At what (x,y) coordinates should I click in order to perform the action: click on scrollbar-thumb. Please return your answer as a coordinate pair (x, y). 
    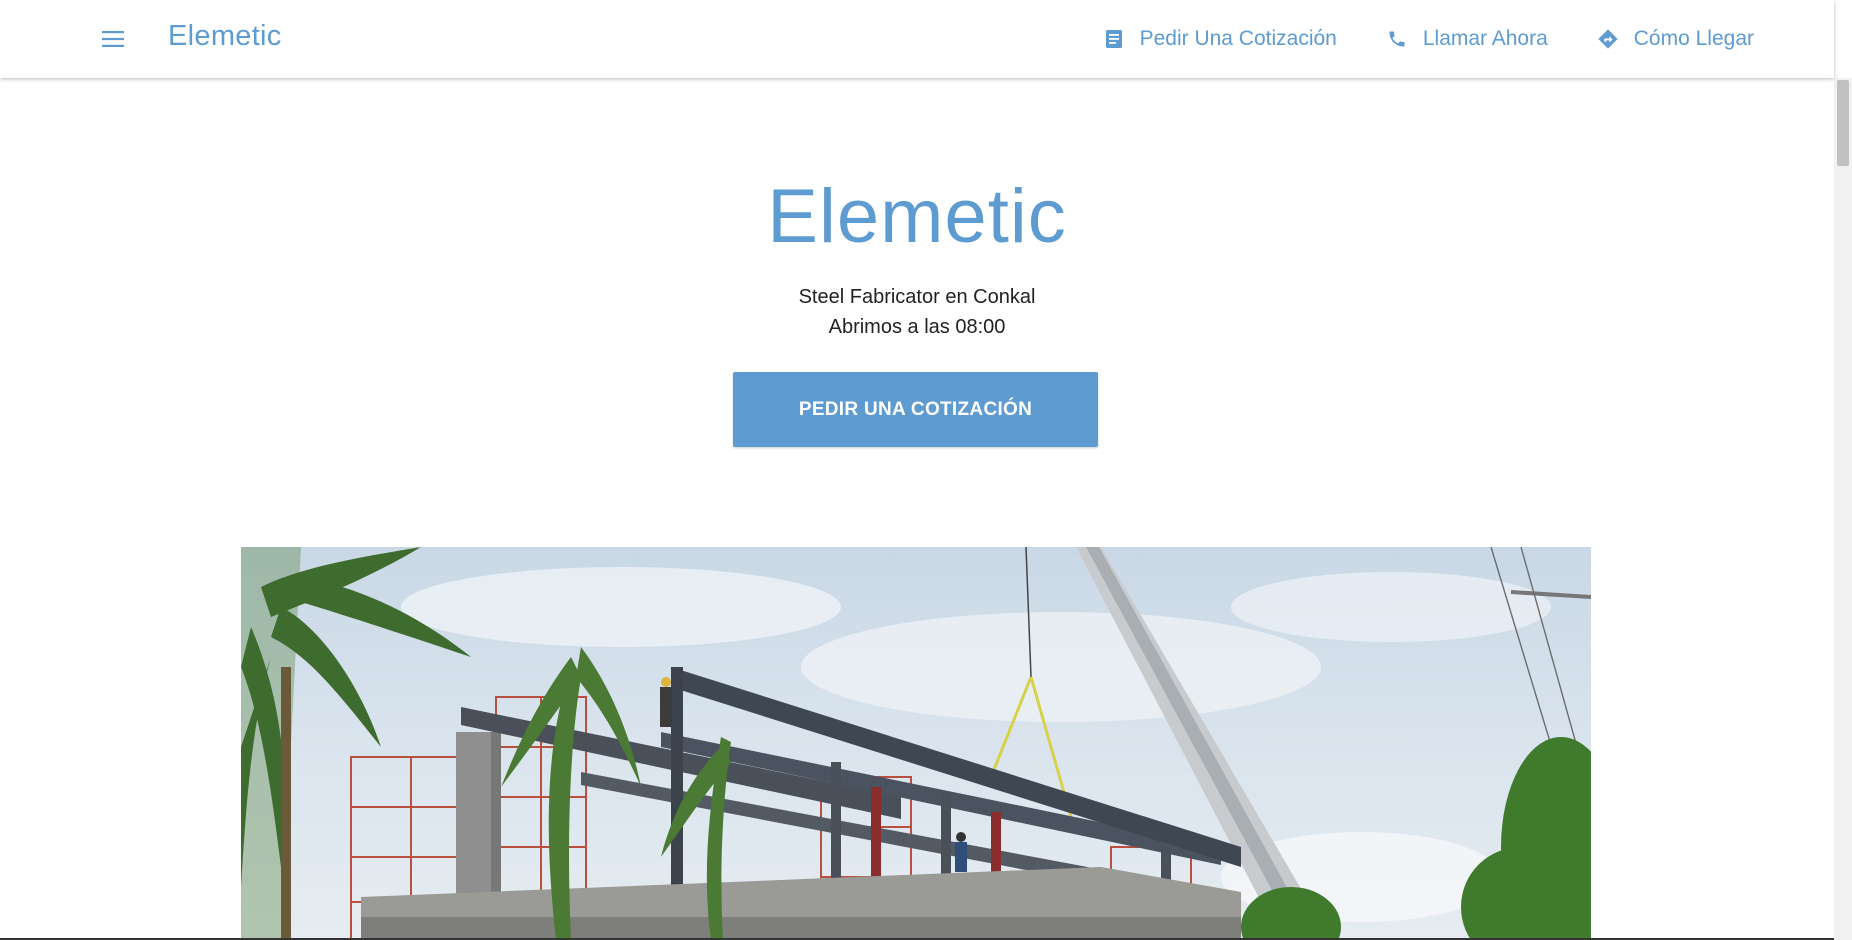
    Looking at the image, I should click on (1843, 123).